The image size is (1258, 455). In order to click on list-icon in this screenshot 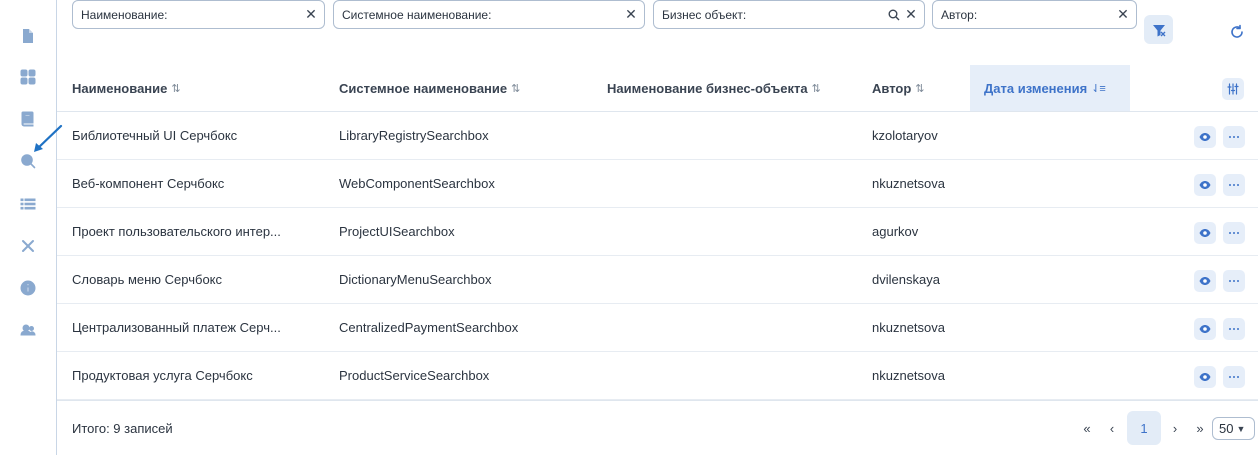, I will do `click(28, 204)`.